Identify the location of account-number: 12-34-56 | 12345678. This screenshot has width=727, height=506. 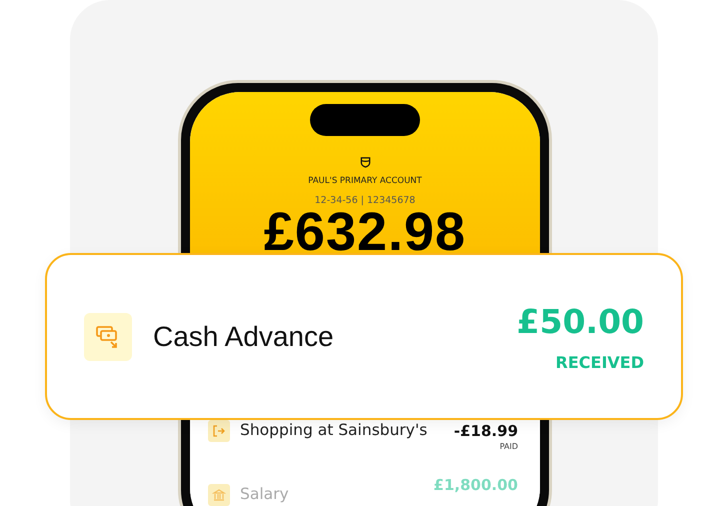
(365, 200).